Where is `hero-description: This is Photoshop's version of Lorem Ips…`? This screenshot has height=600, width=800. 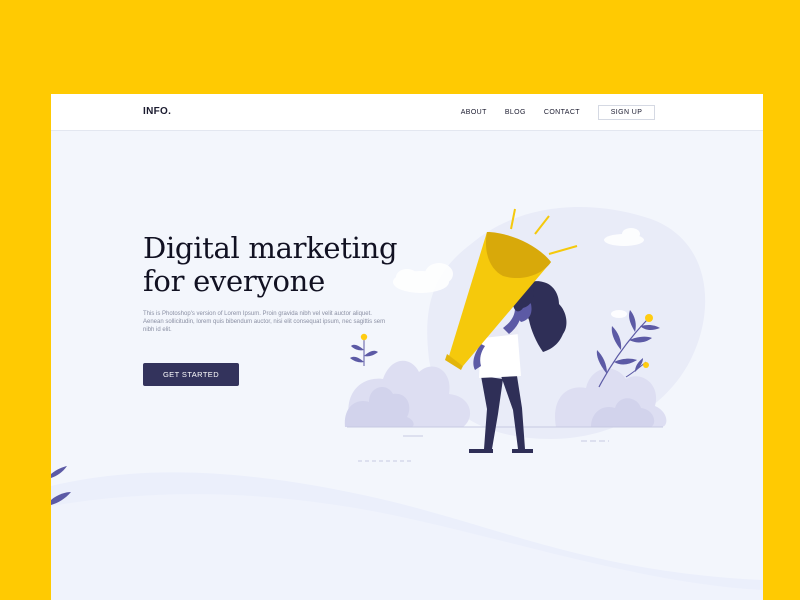 hero-description: This is Photoshop's version of Lorem Ips… is located at coordinates (264, 322).